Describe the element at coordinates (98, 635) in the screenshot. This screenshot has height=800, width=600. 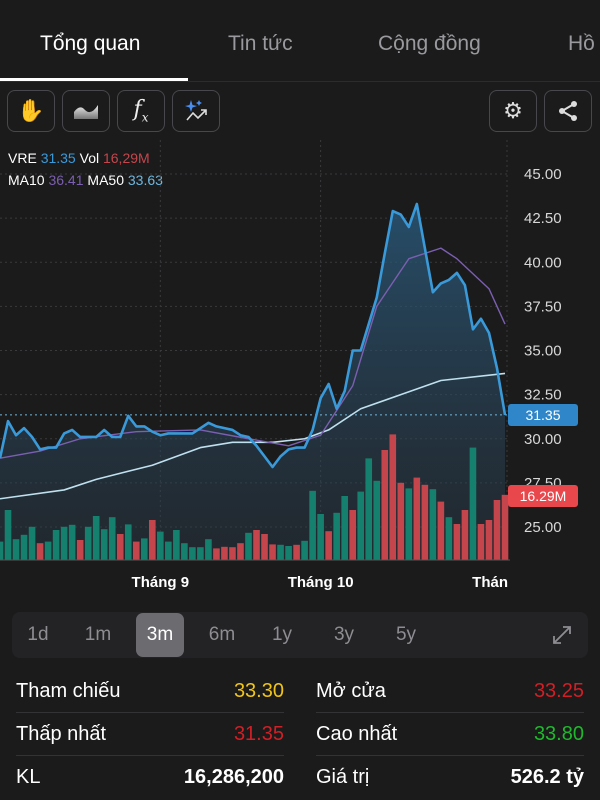
I see `period-1m: 1m` at that location.